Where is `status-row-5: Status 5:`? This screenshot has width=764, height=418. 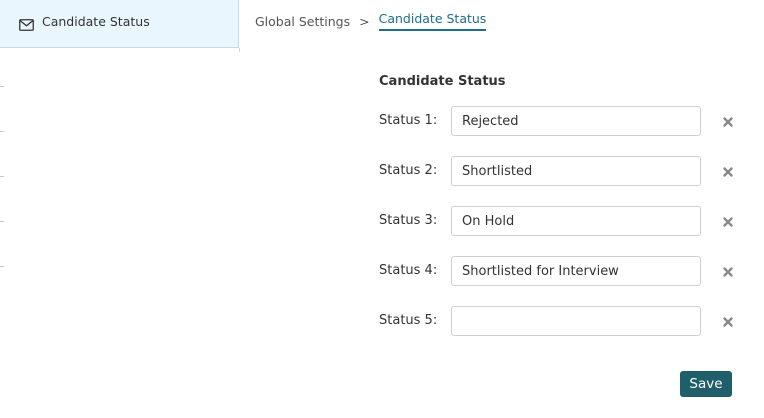
status-row-5: Status 5: is located at coordinates (559, 321).